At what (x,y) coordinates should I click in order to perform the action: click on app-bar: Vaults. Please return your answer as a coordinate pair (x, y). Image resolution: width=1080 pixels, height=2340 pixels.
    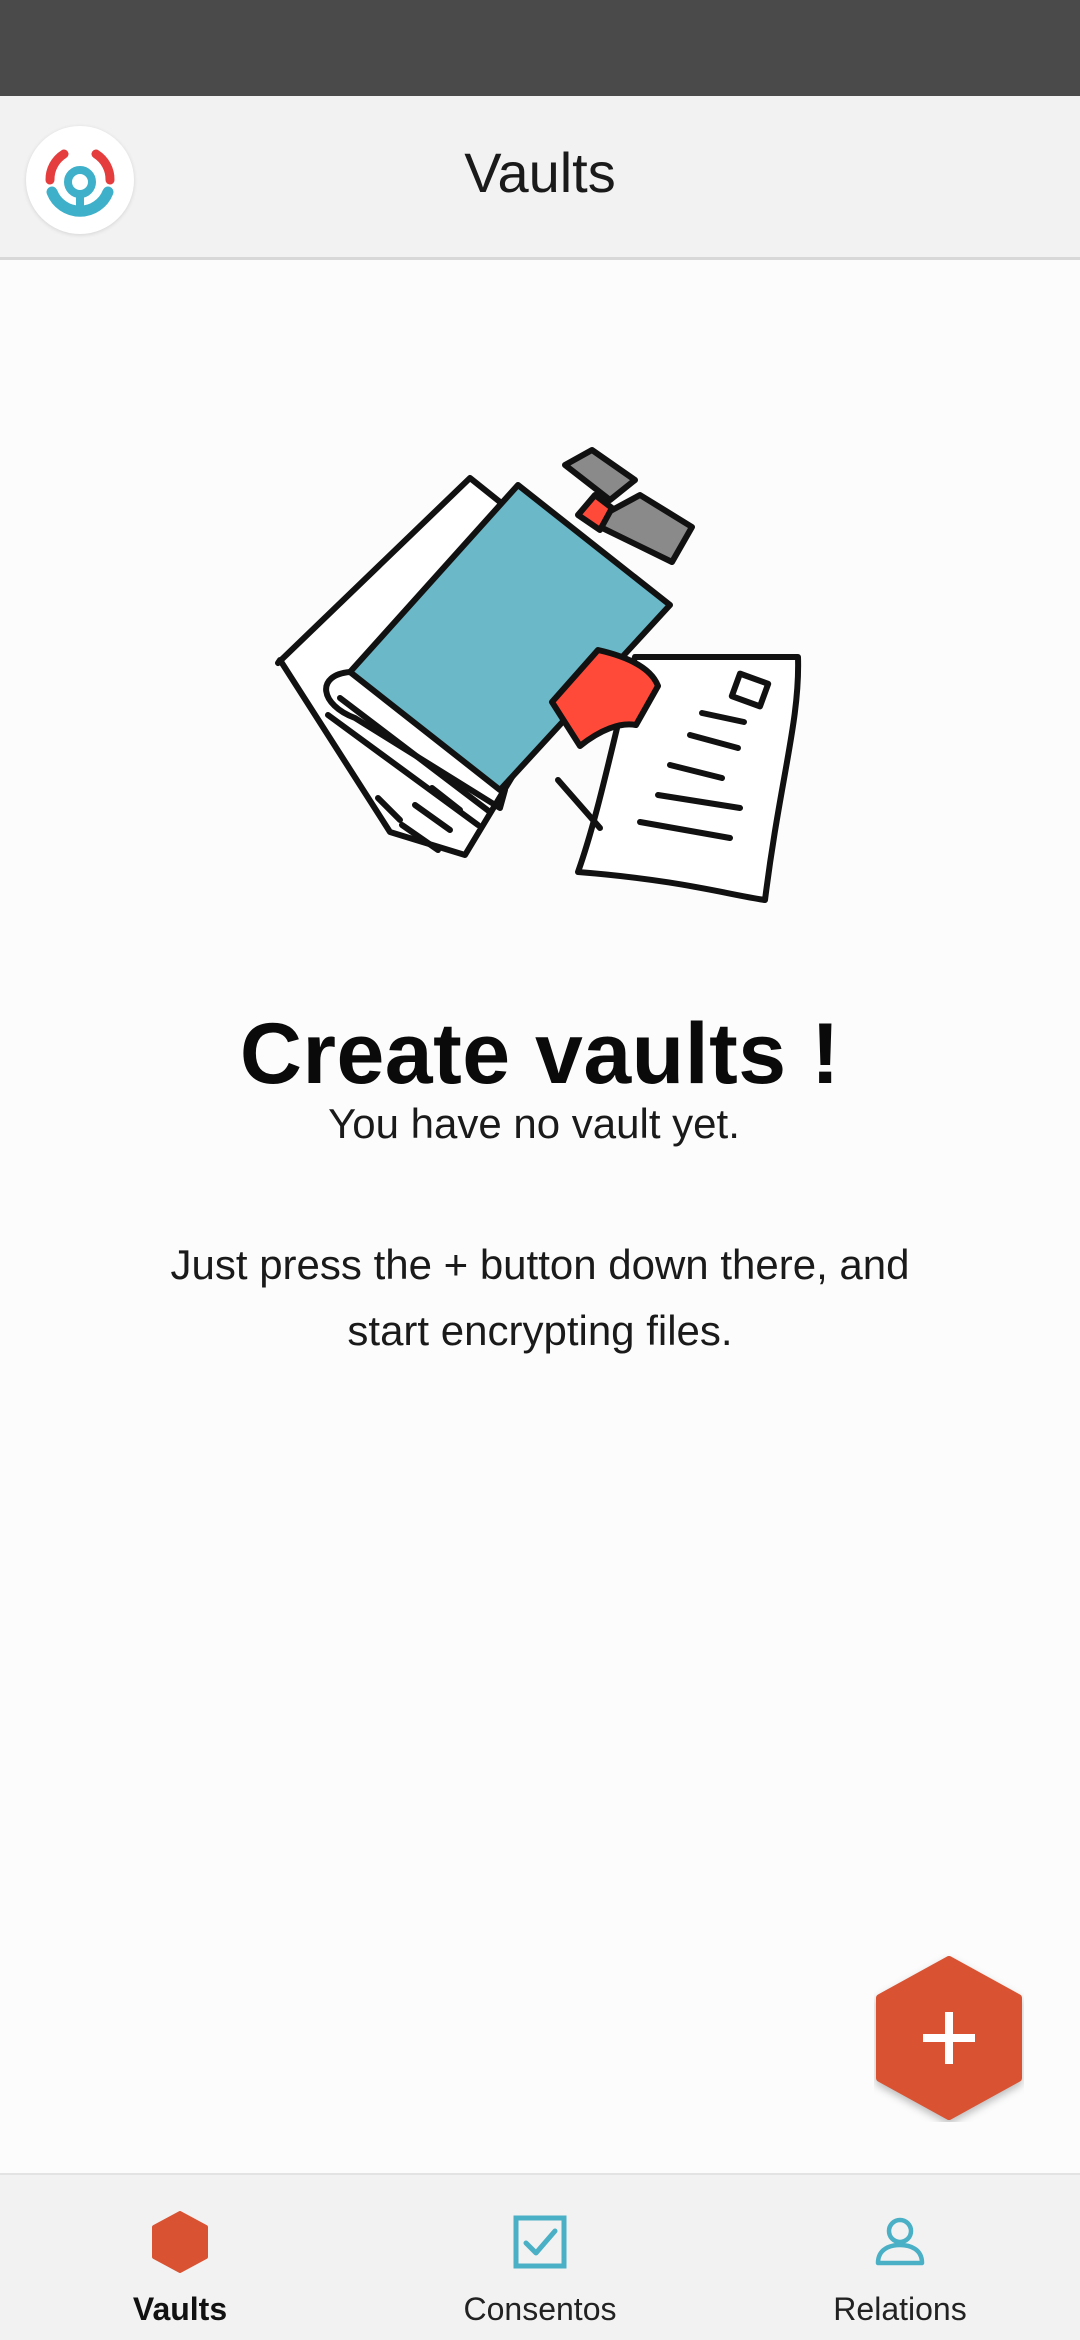
    Looking at the image, I should click on (540, 178).